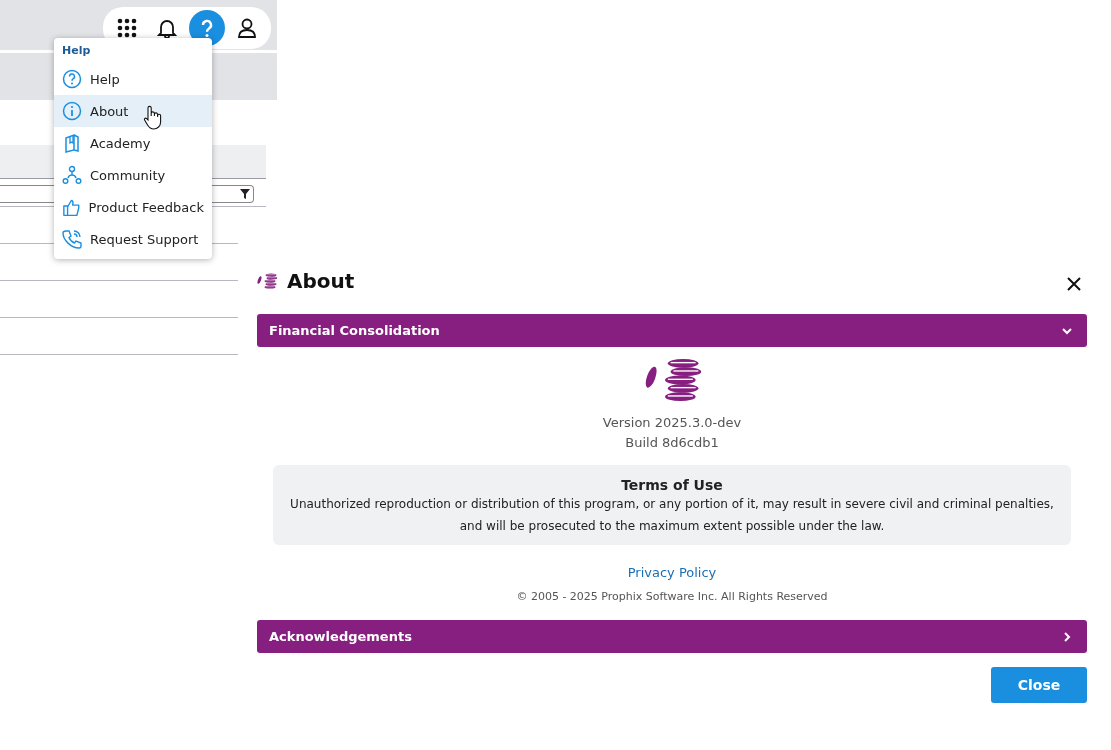  I want to click on book-icon, so click(72, 143).